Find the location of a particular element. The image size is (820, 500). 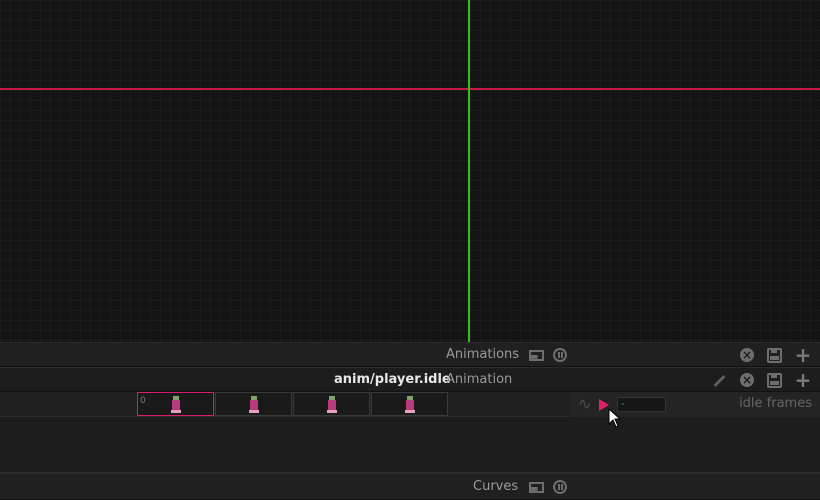

animation-header: anim/player.idle Animation × + is located at coordinates (410, 379).